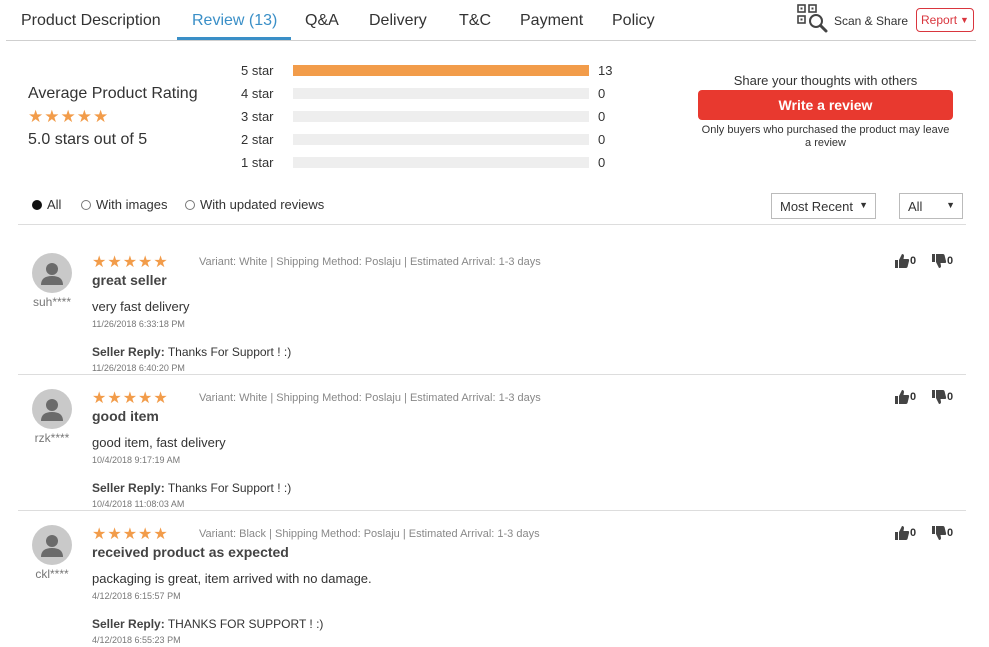 The image size is (989, 647). I want to click on active-tab-indicator, so click(234, 38).